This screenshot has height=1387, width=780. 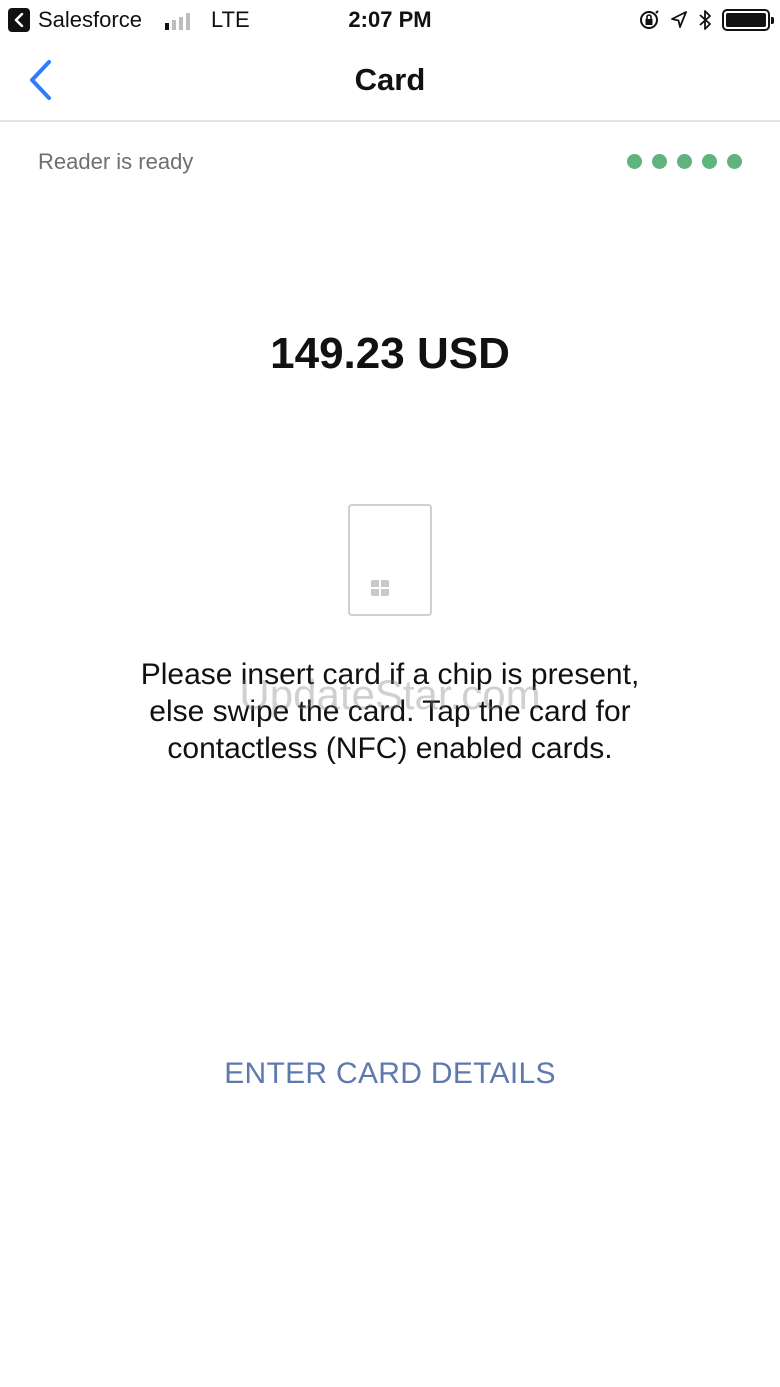 I want to click on reader-indicator, so click(x=684, y=161).